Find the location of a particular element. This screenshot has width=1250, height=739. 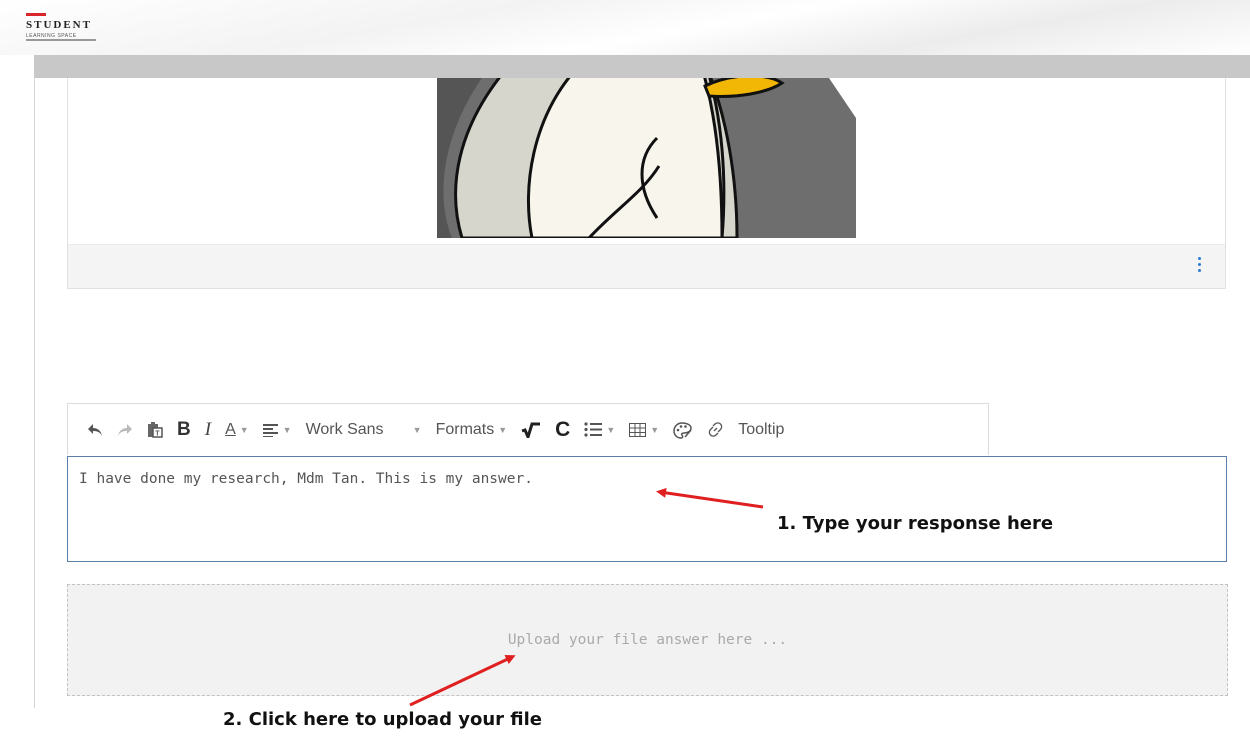

math-equation-button is located at coordinates (531, 430).